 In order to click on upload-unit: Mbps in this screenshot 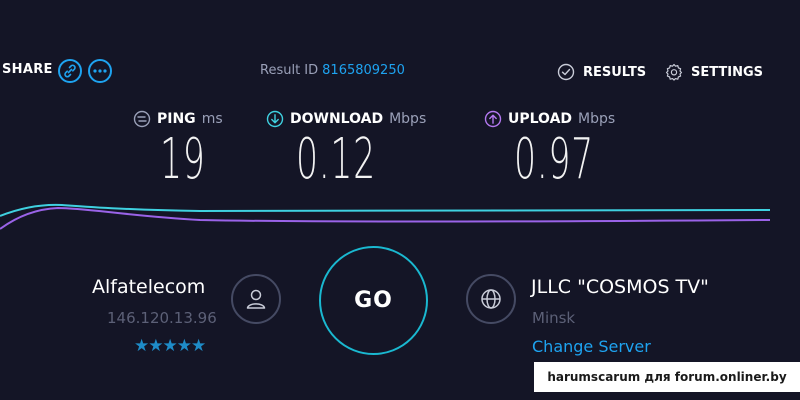, I will do `click(597, 119)`.